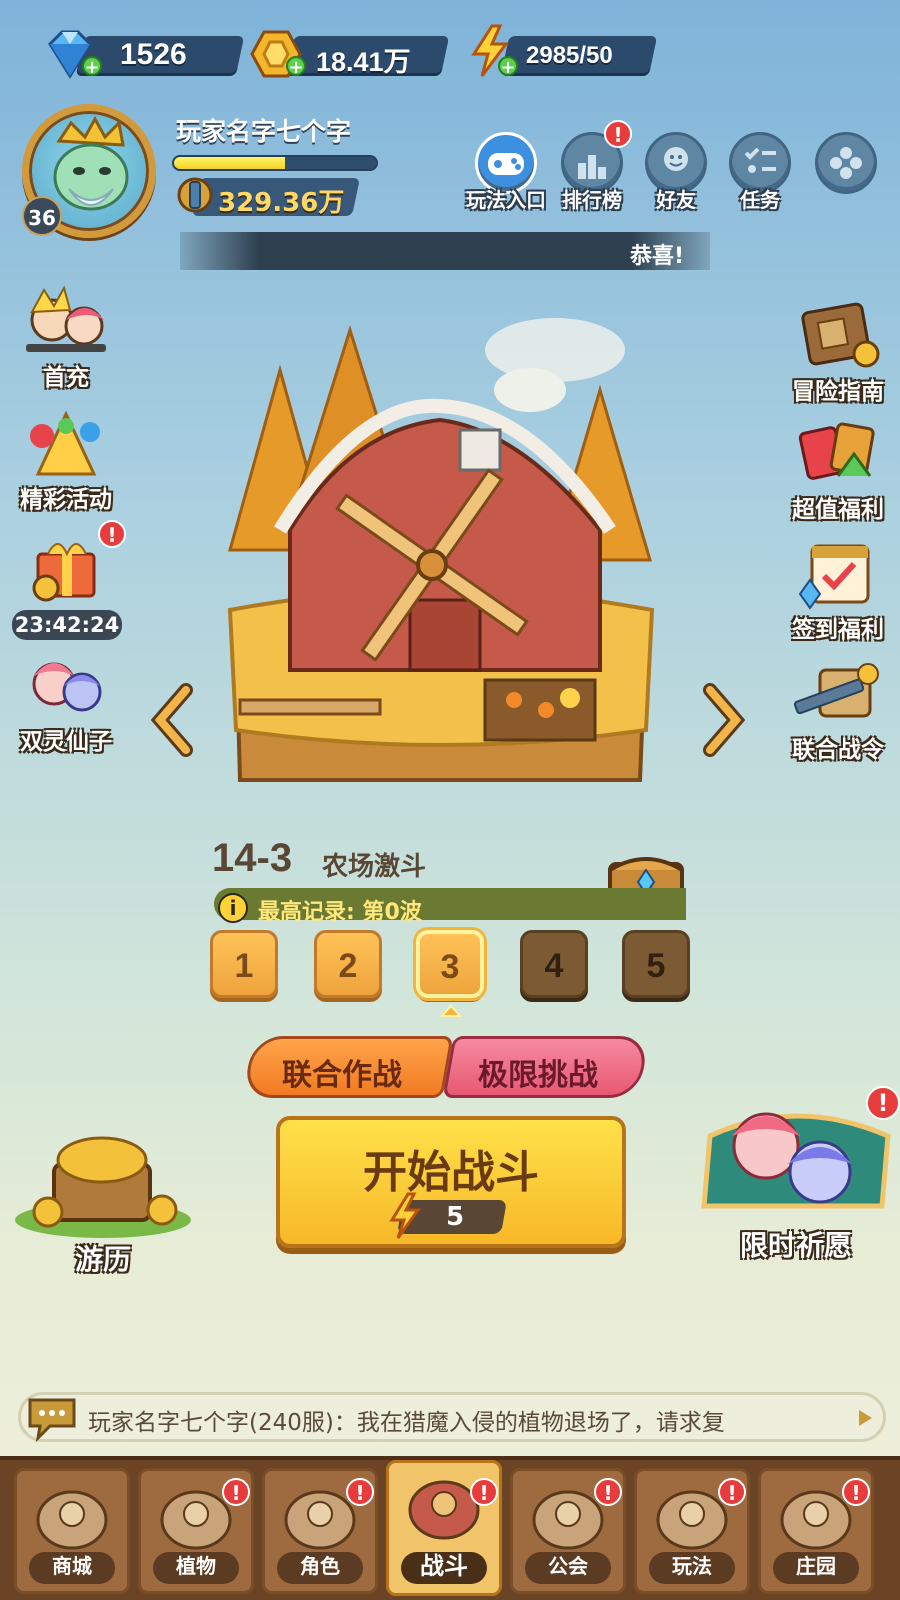  I want to click on travel-label: 游历, so click(102, 1259).